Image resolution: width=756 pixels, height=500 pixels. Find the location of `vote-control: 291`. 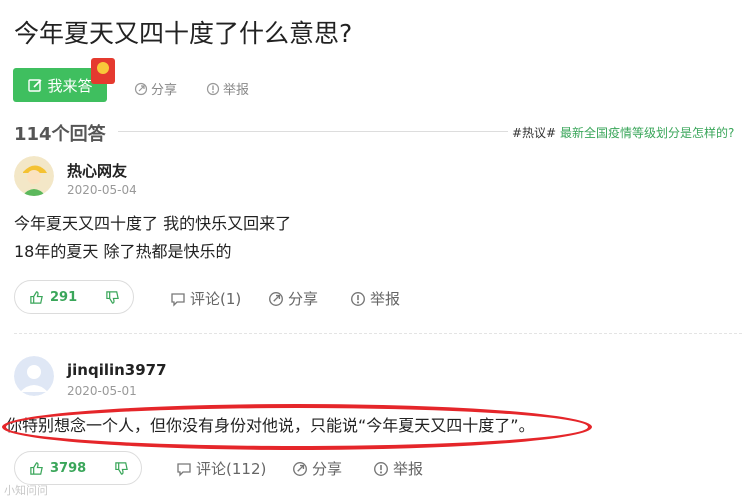

vote-control: 291 is located at coordinates (74, 297).